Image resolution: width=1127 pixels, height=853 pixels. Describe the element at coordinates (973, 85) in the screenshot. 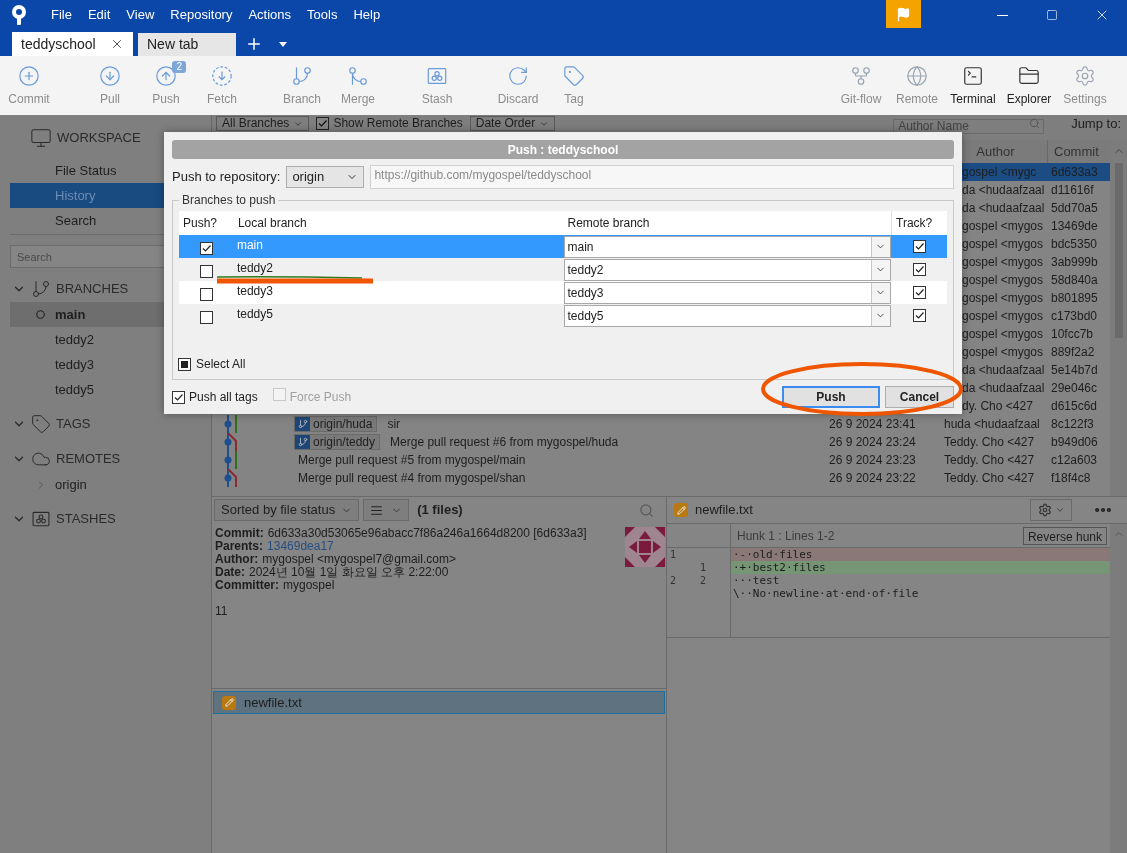

I see `toolbar-button: Terminal` at that location.